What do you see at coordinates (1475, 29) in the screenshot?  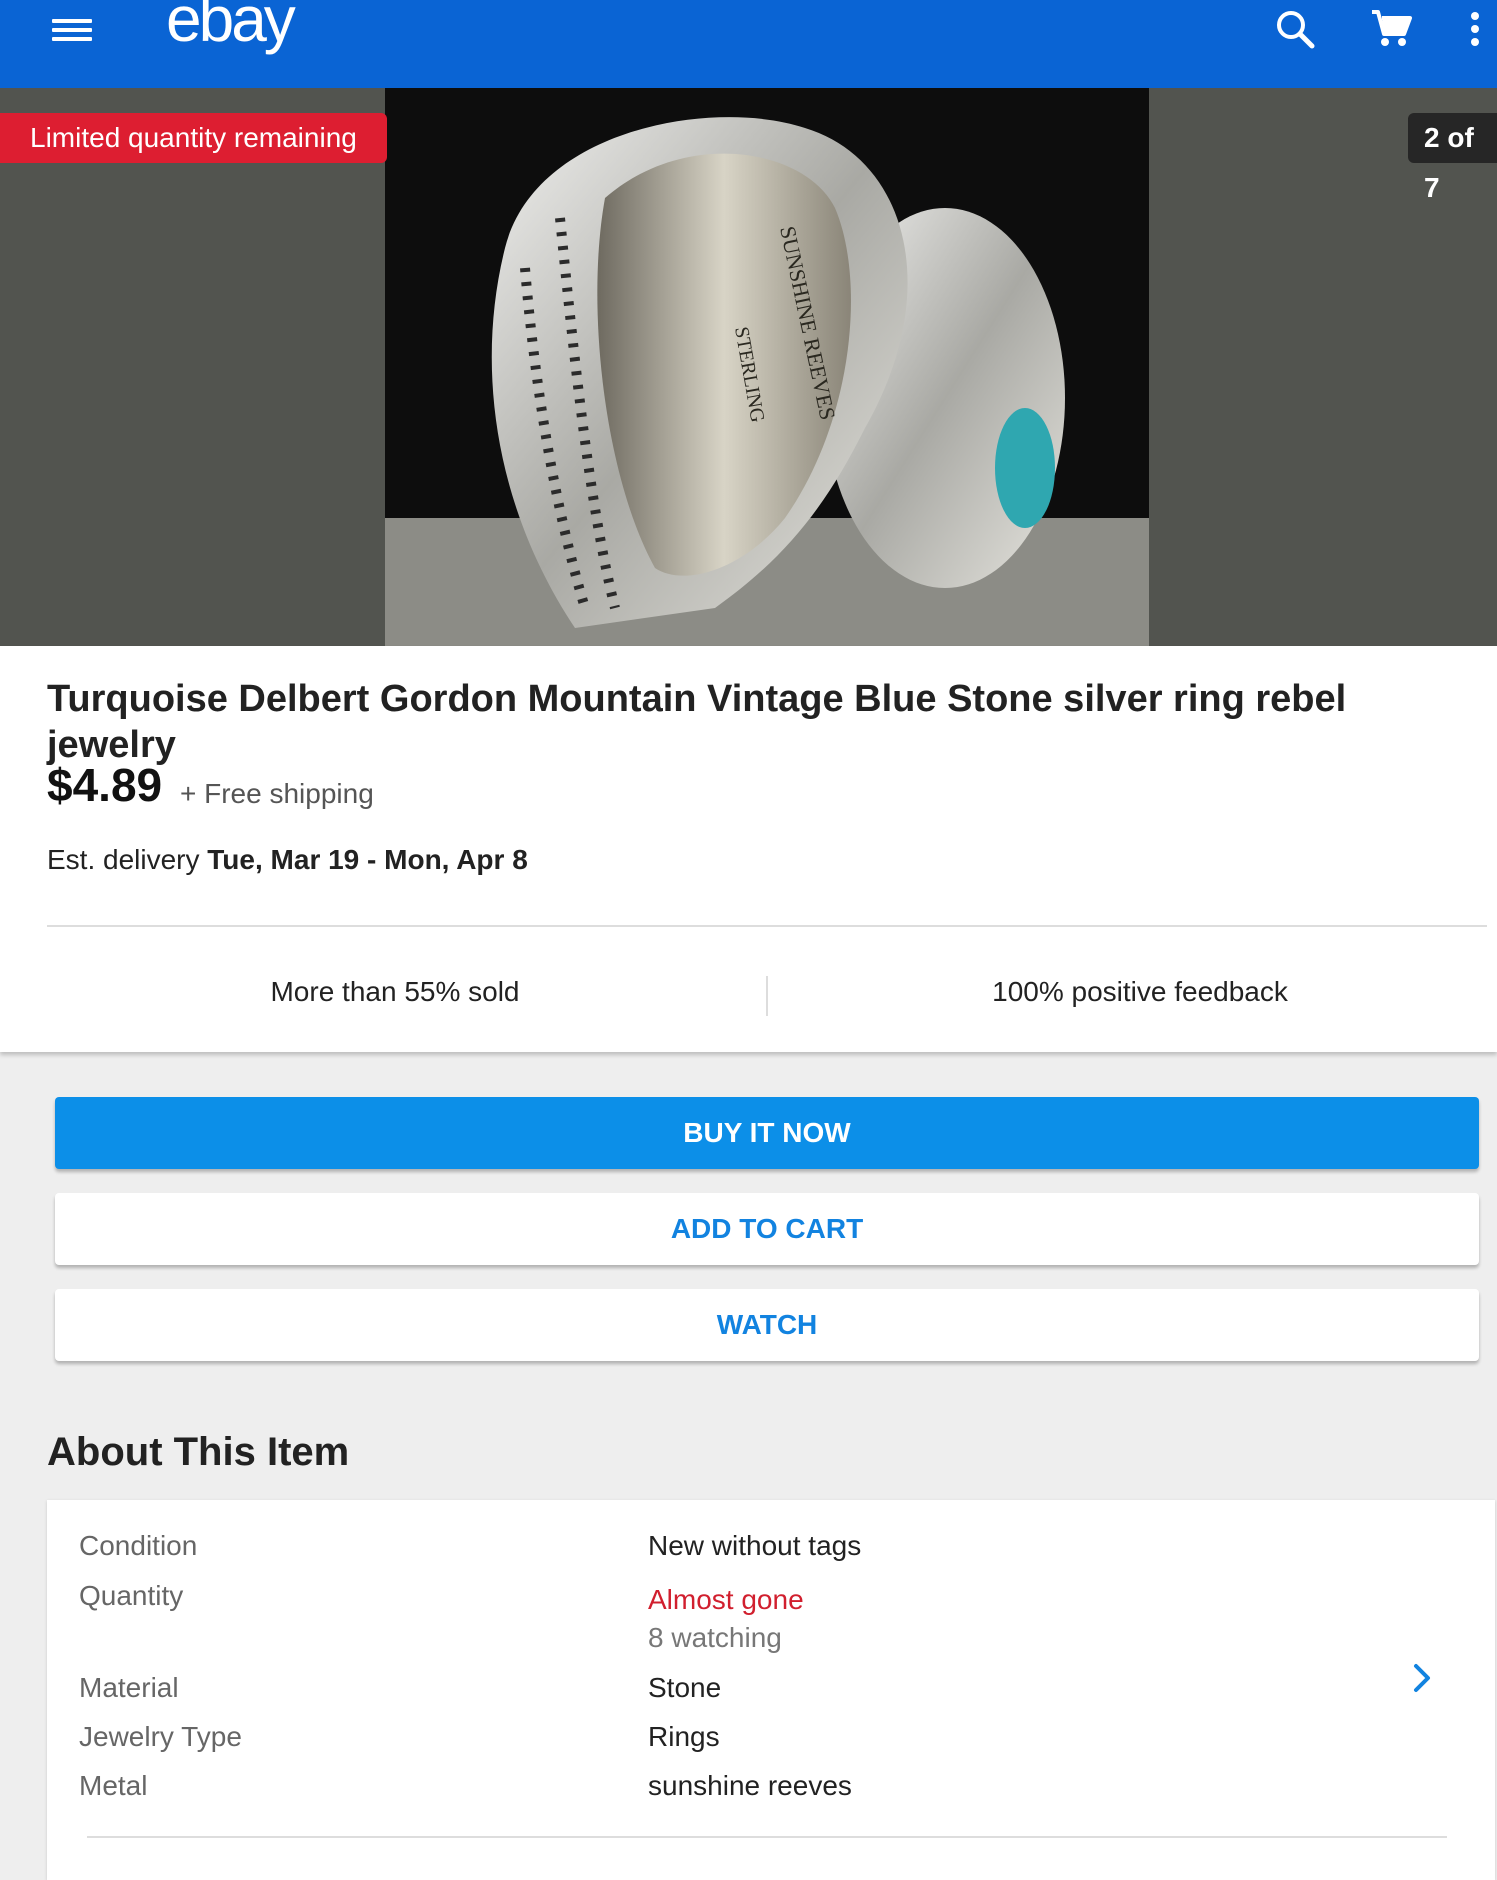 I see `more-options-icon` at bounding box center [1475, 29].